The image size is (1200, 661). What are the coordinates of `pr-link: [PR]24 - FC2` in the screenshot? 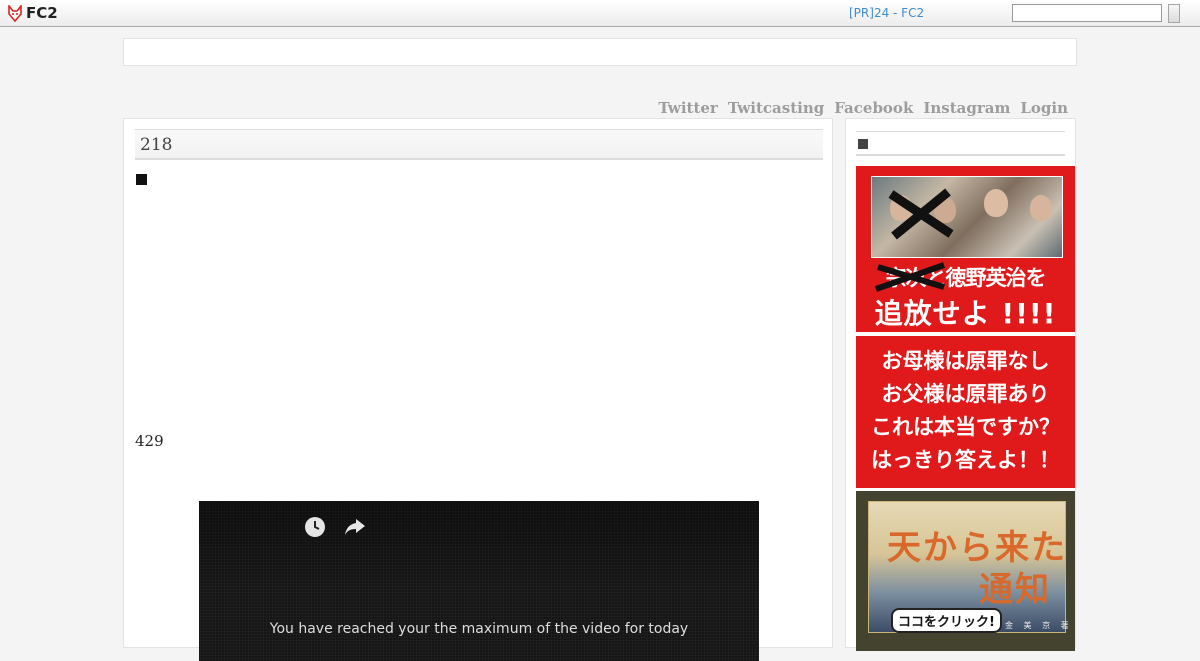 It's located at (886, 13).